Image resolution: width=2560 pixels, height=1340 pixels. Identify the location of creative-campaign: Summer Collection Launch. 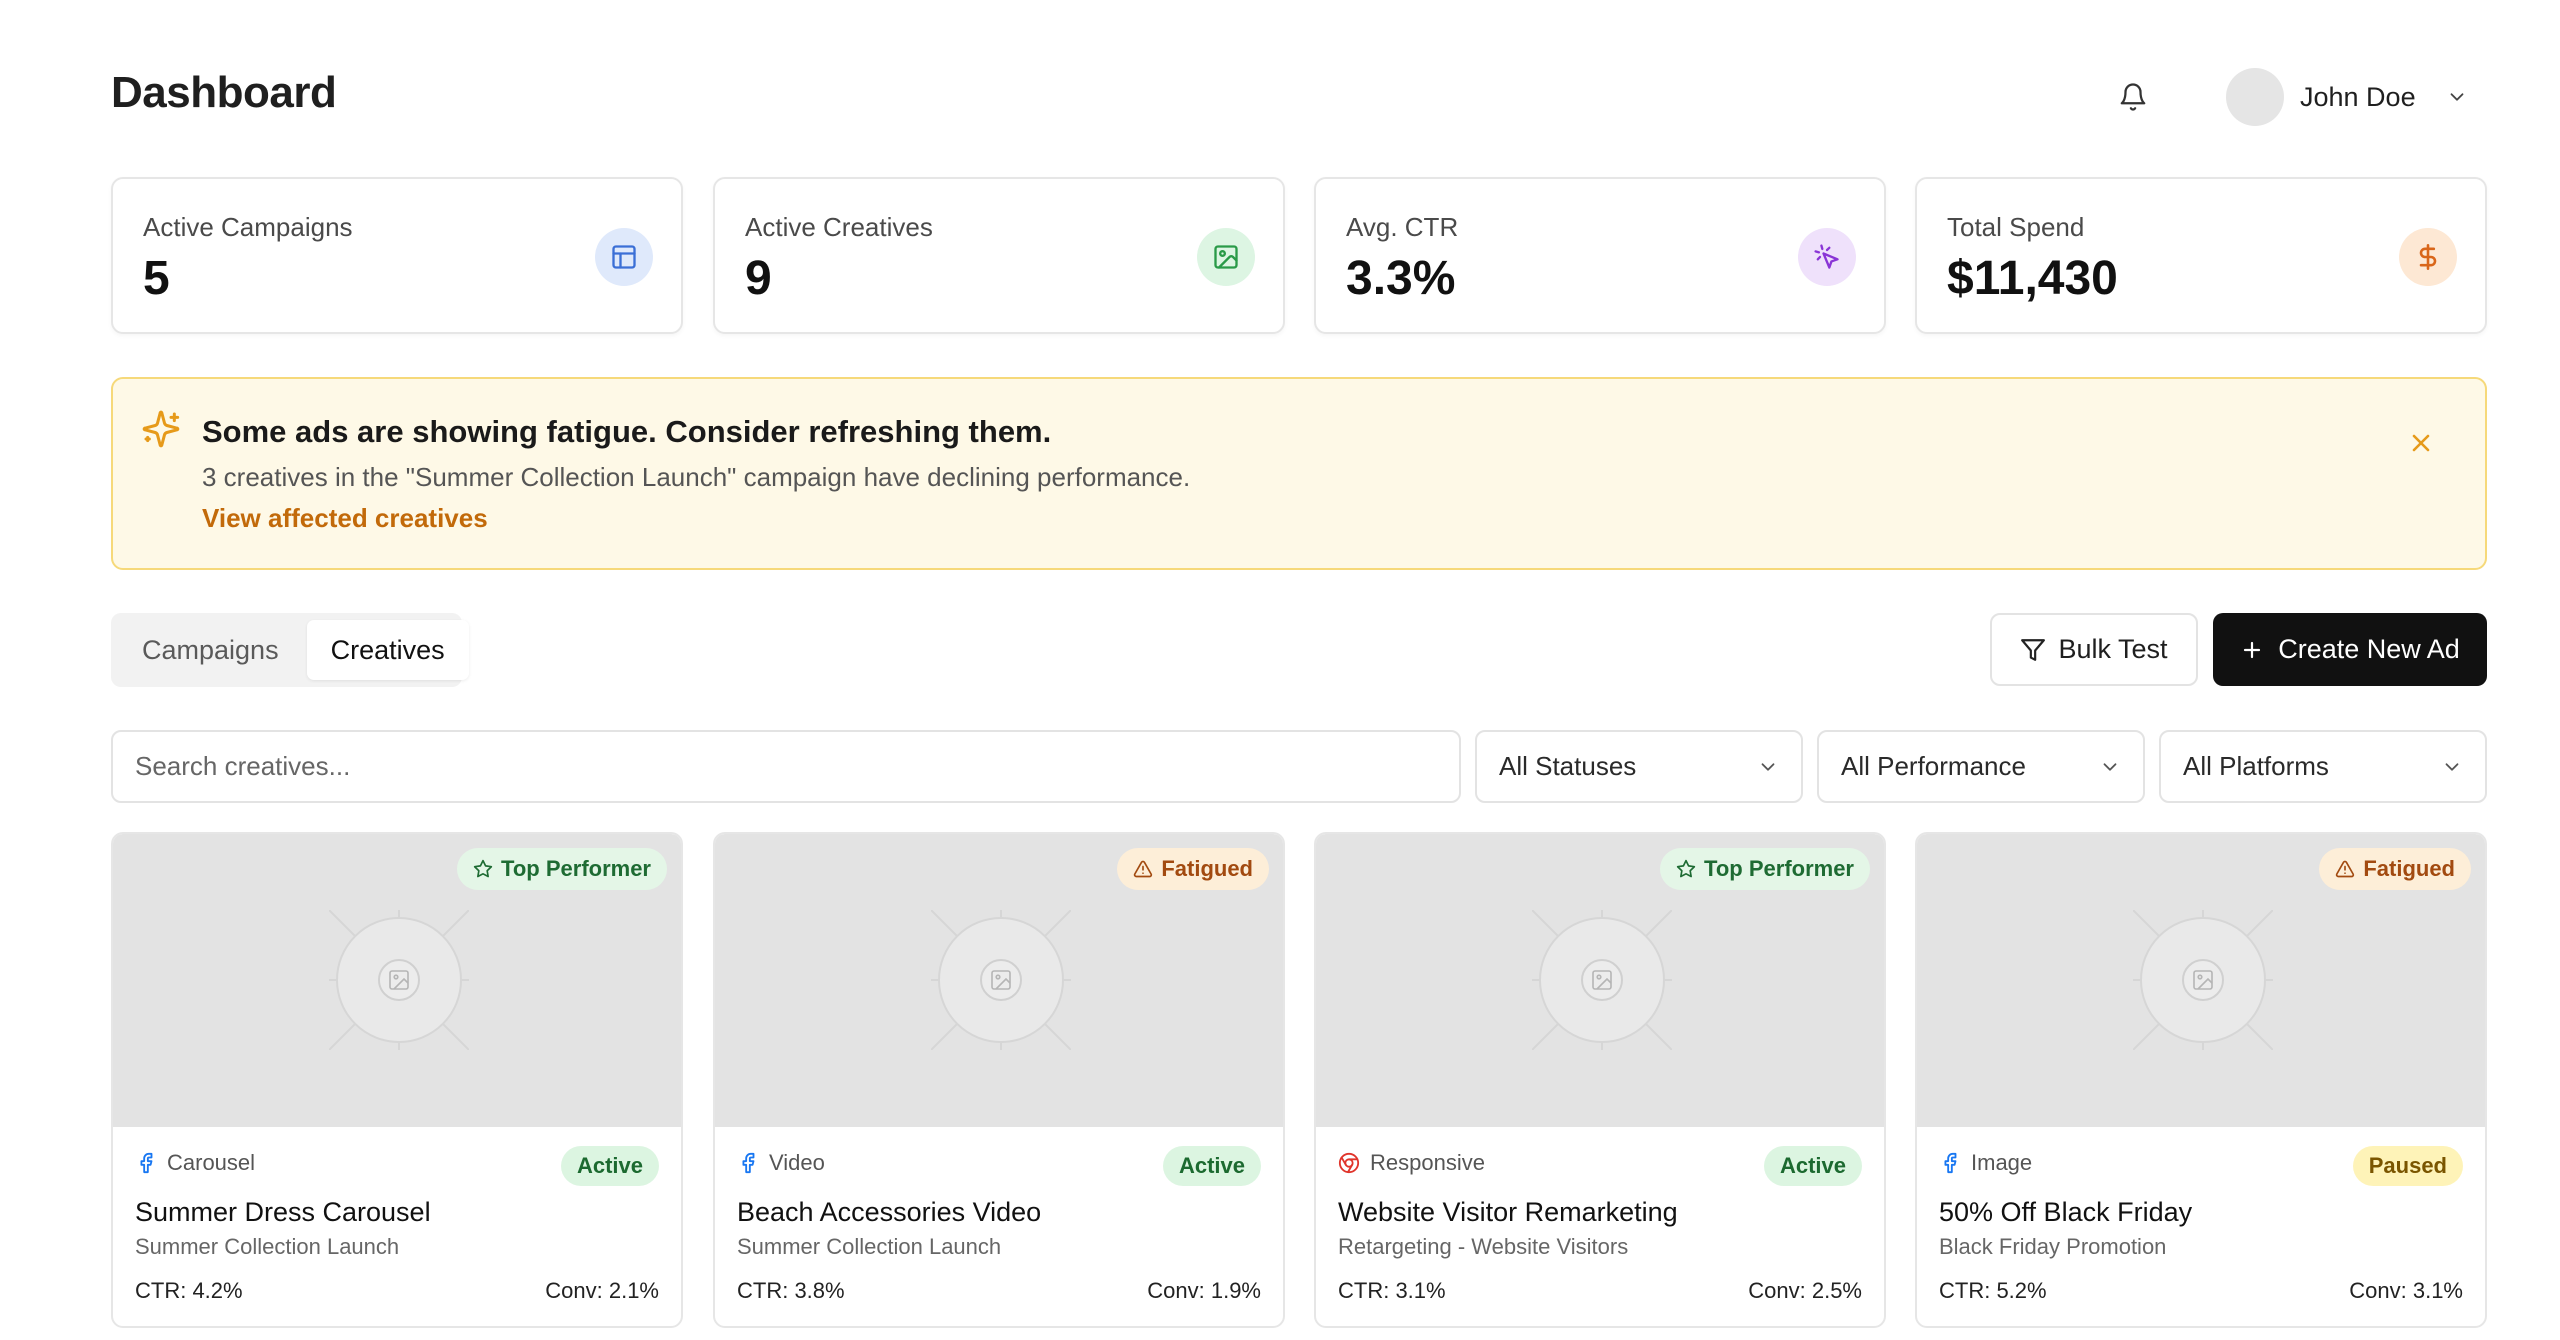
(869, 1246).